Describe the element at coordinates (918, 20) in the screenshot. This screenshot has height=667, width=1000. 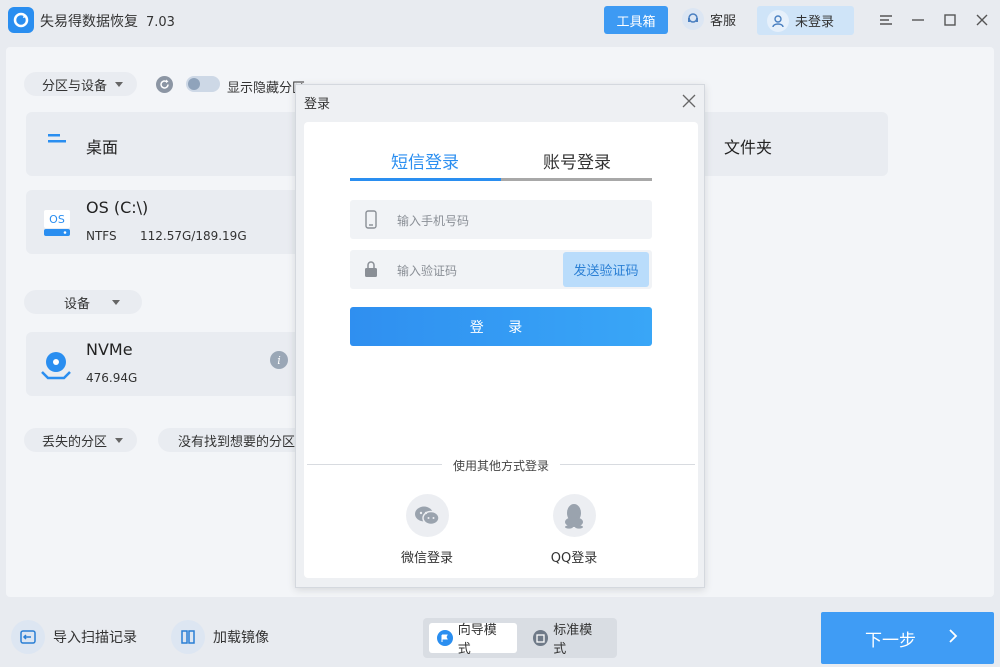
I see `minimize-icon` at that location.